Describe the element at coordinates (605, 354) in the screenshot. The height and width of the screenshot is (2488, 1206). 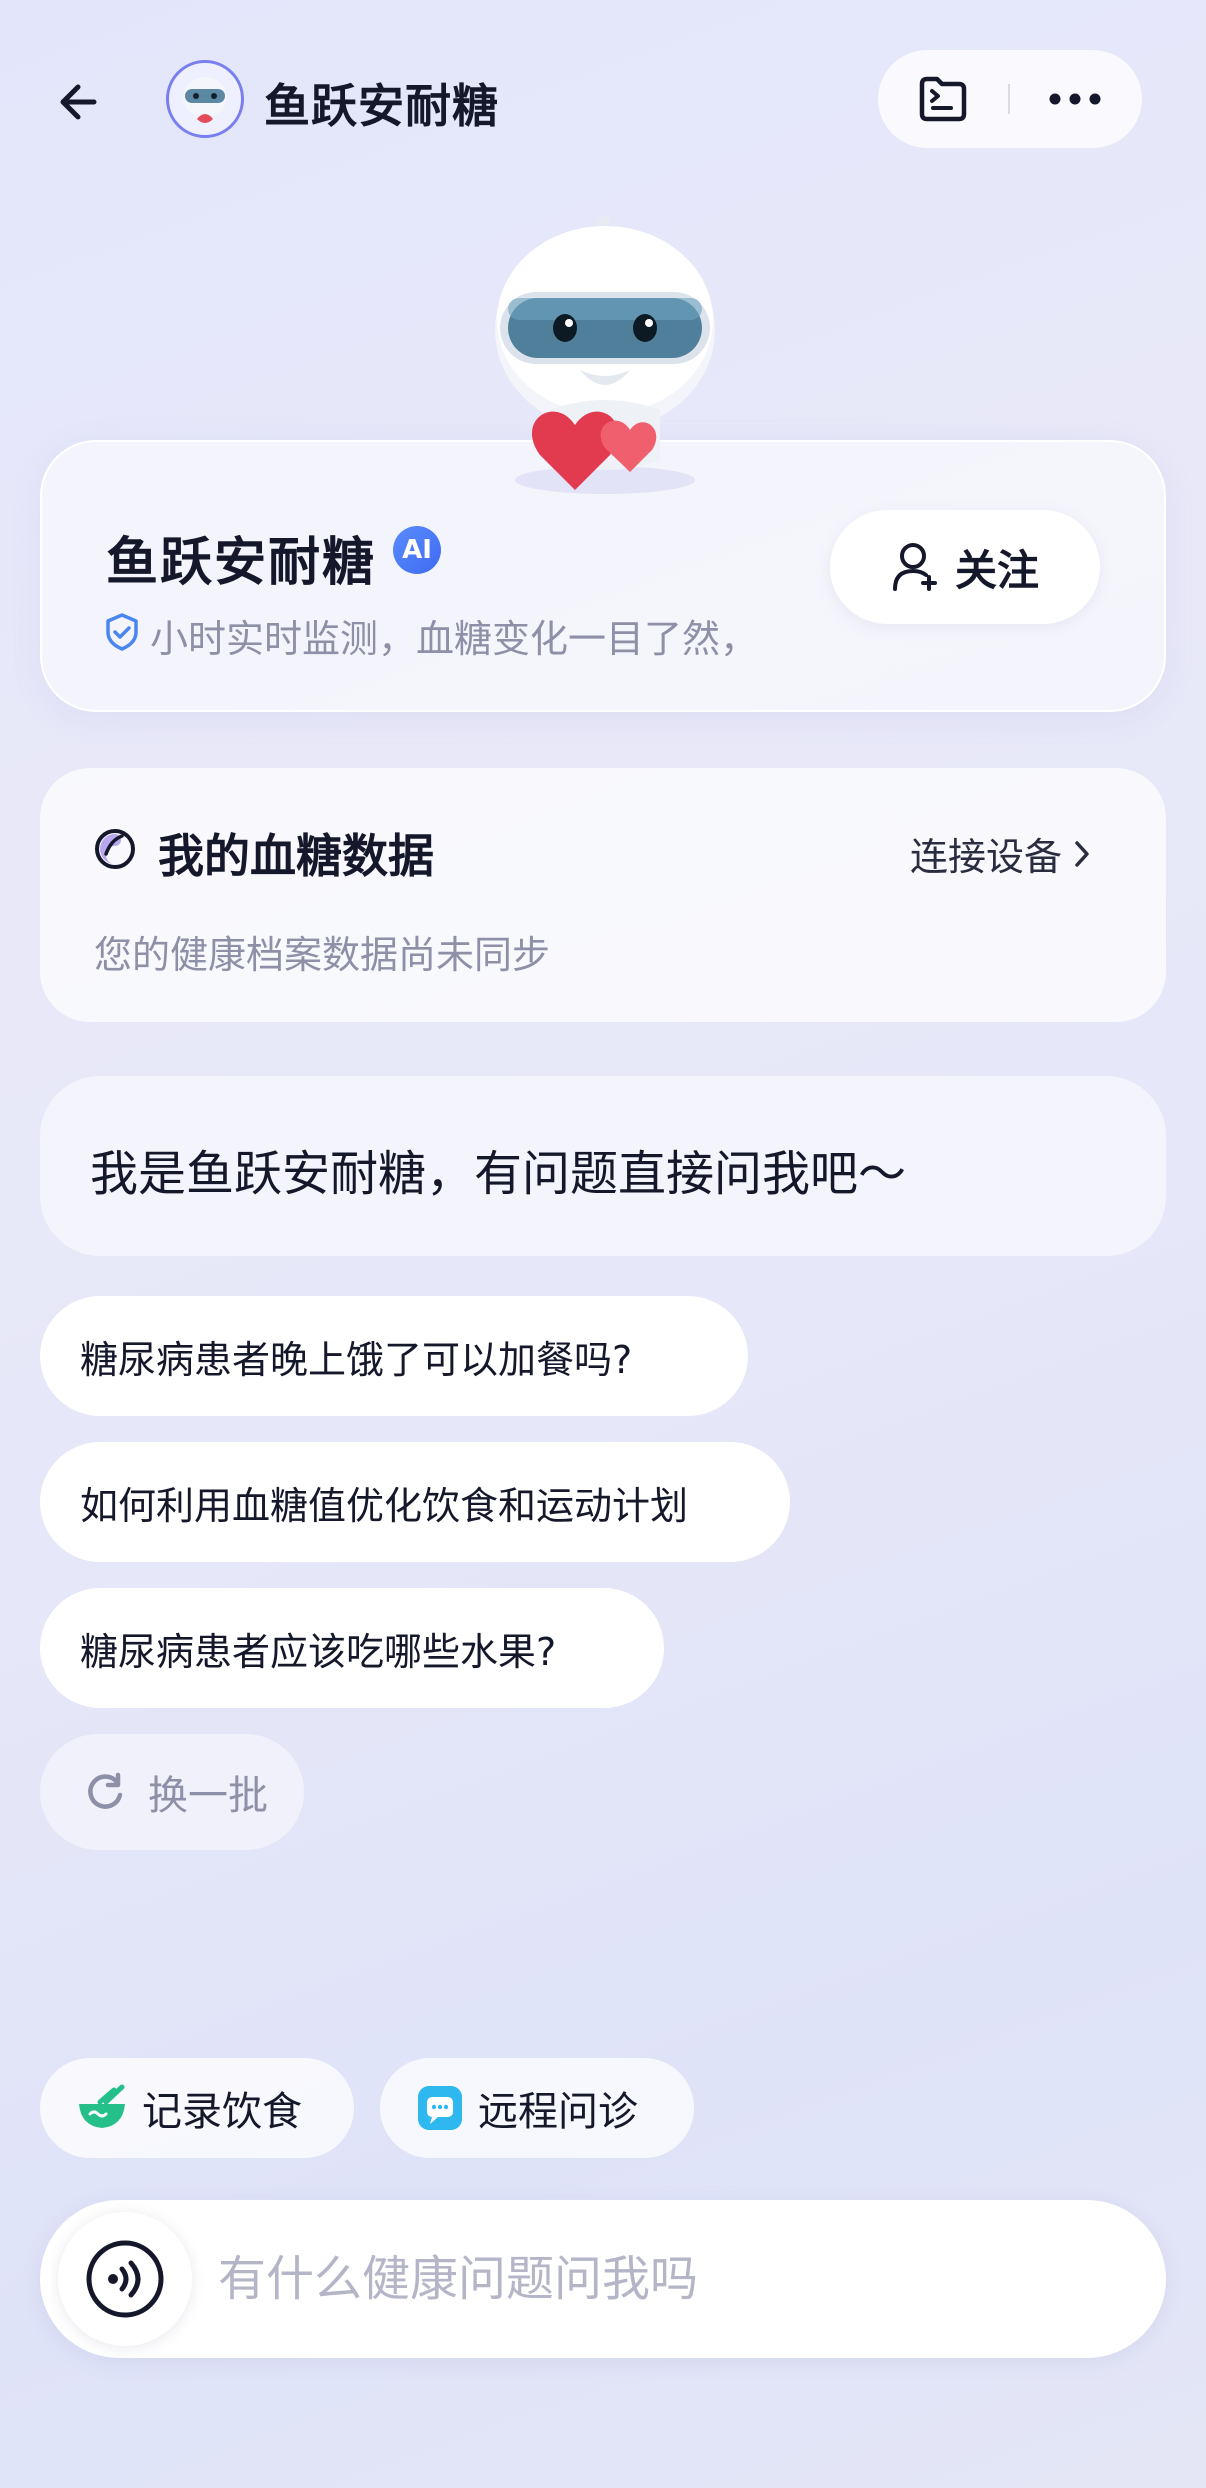
I see `mascot-illustration` at that location.